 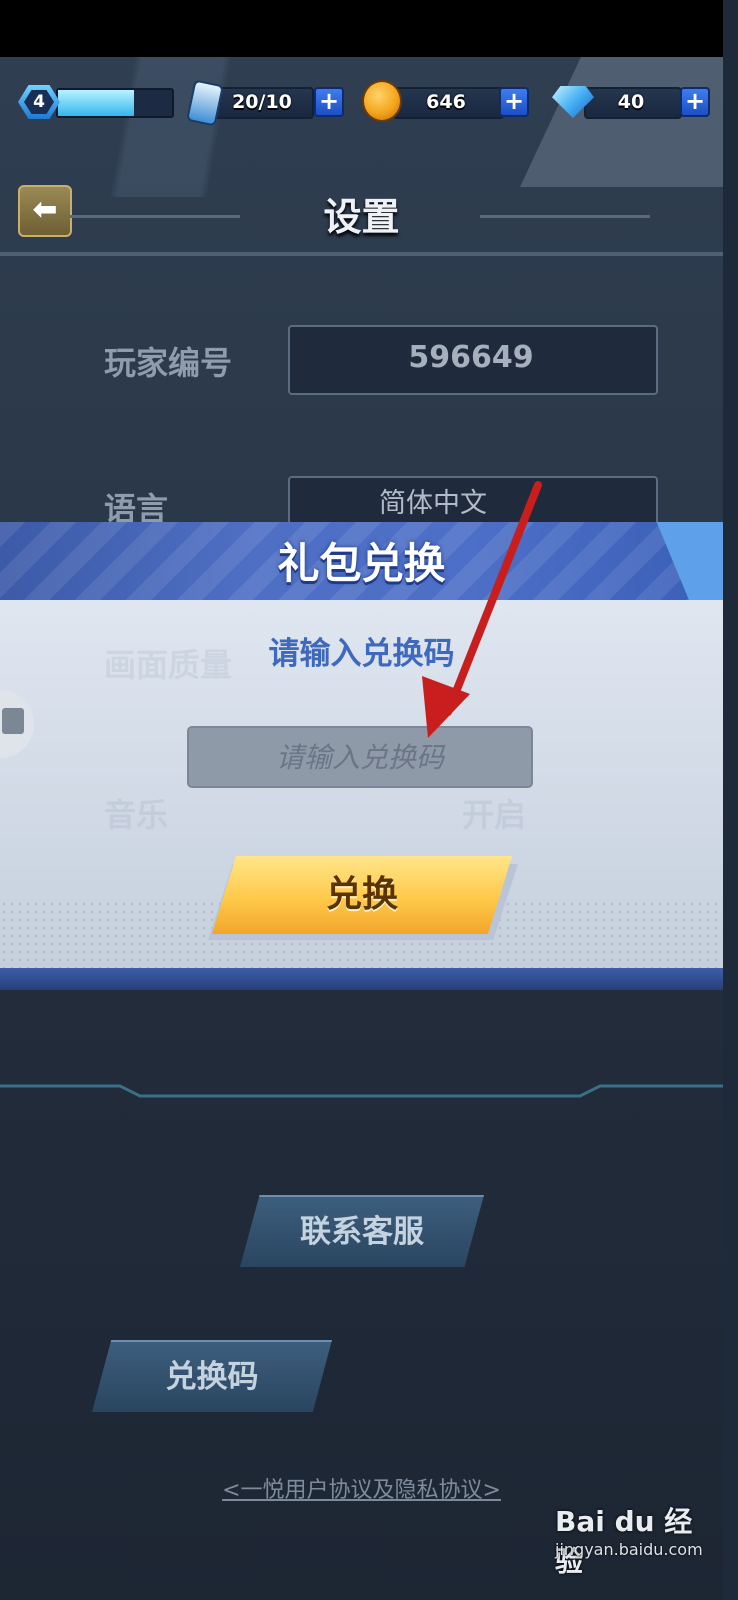 I want to click on add-gems-button: +, so click(x=695, y=102).